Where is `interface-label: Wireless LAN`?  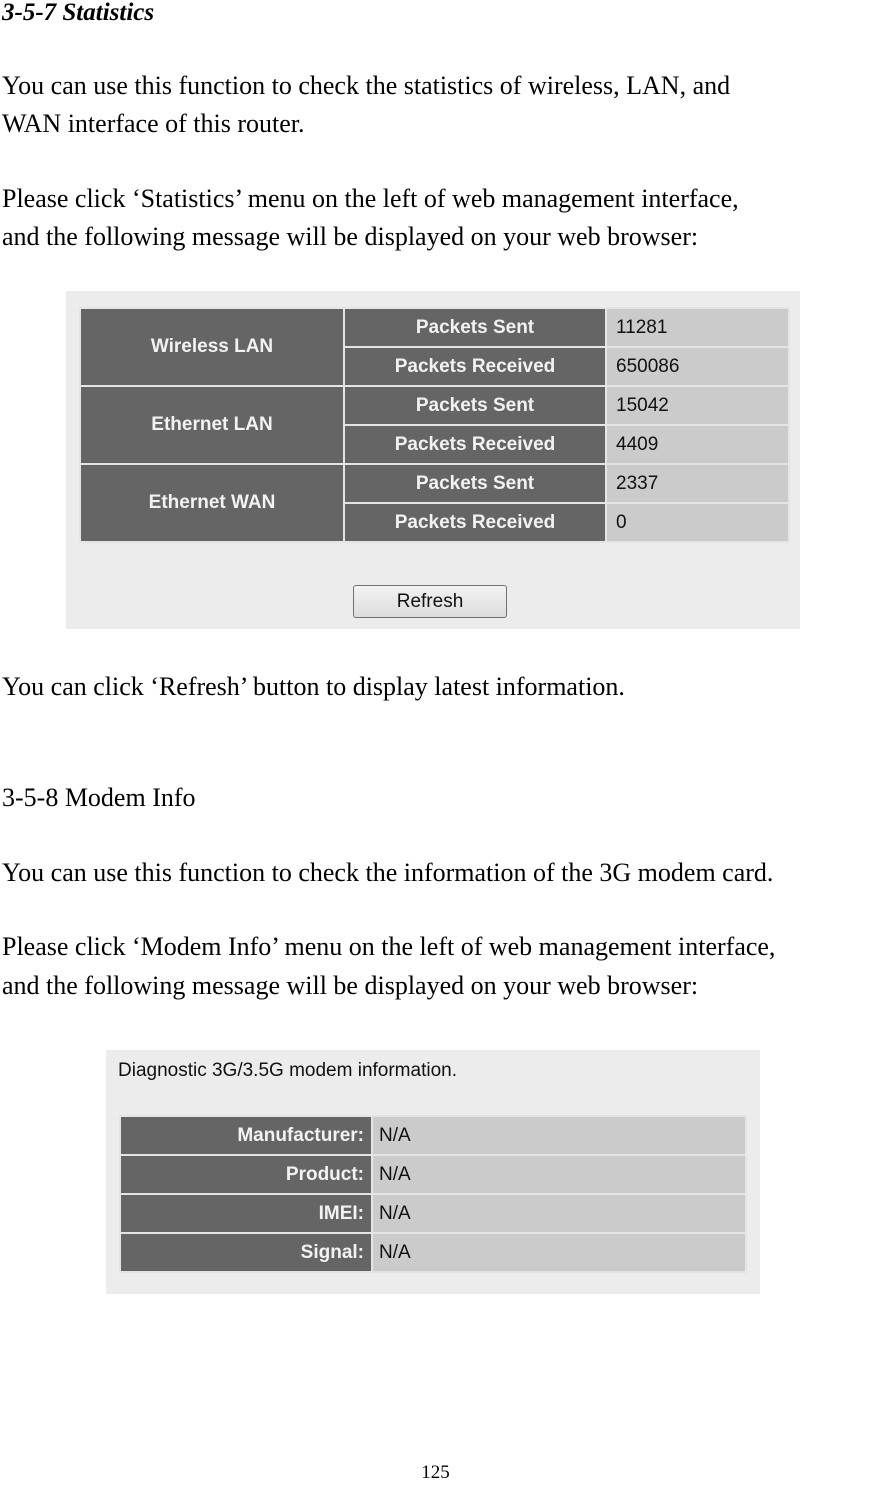
interface-label: Wireless LAN is located at coordinates (212, 347).